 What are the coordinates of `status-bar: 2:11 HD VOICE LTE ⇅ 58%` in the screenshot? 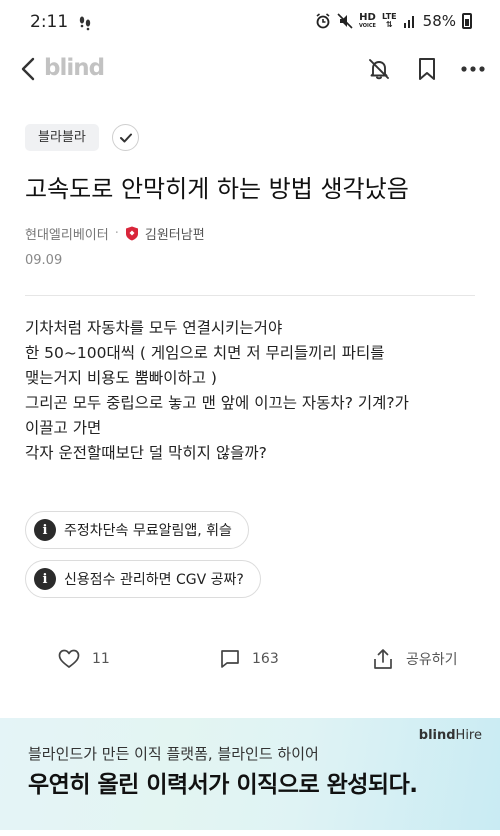 It's located at (250, 22).